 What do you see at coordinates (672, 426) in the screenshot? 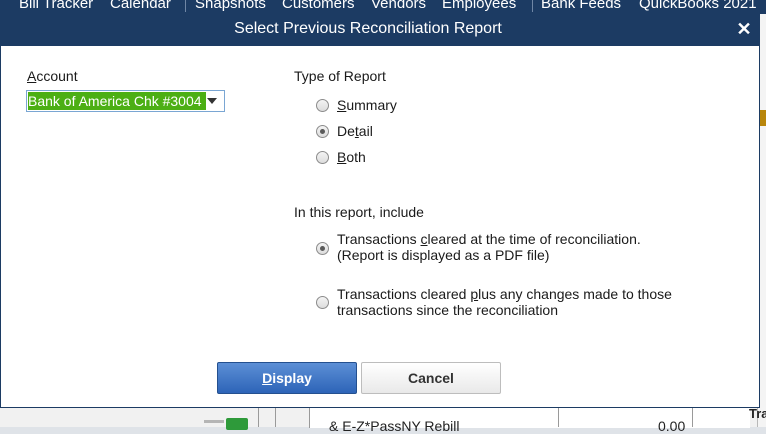
I see `background-register-row-amount: 0.00` at bounding box center [672, 426].